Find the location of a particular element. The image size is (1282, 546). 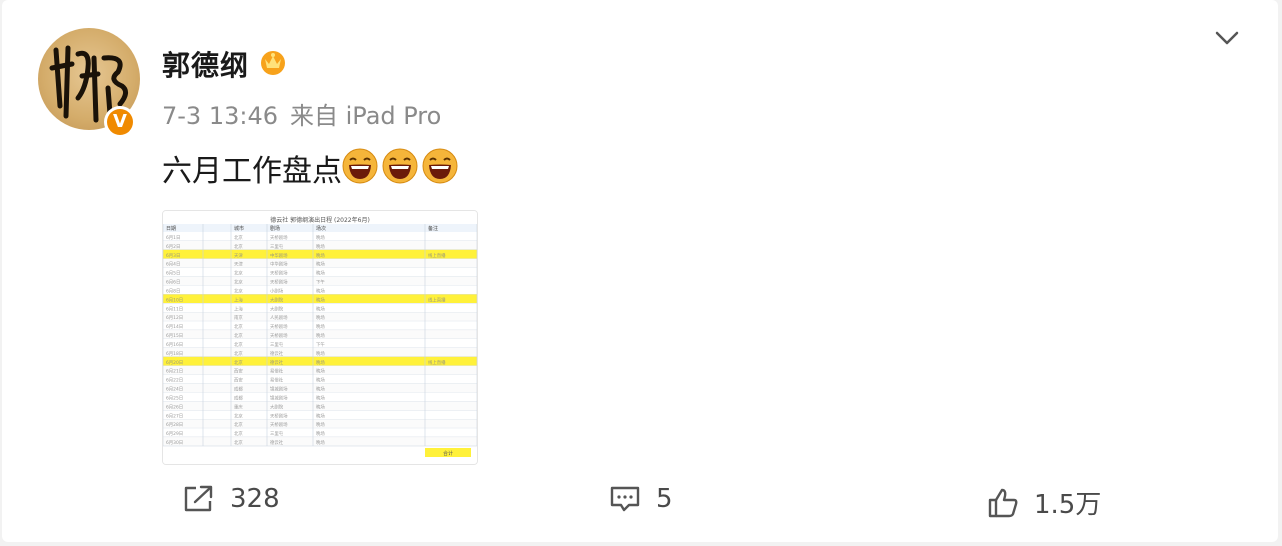

sheet-header-cell: 备注 is located at coordinates (433, 228).